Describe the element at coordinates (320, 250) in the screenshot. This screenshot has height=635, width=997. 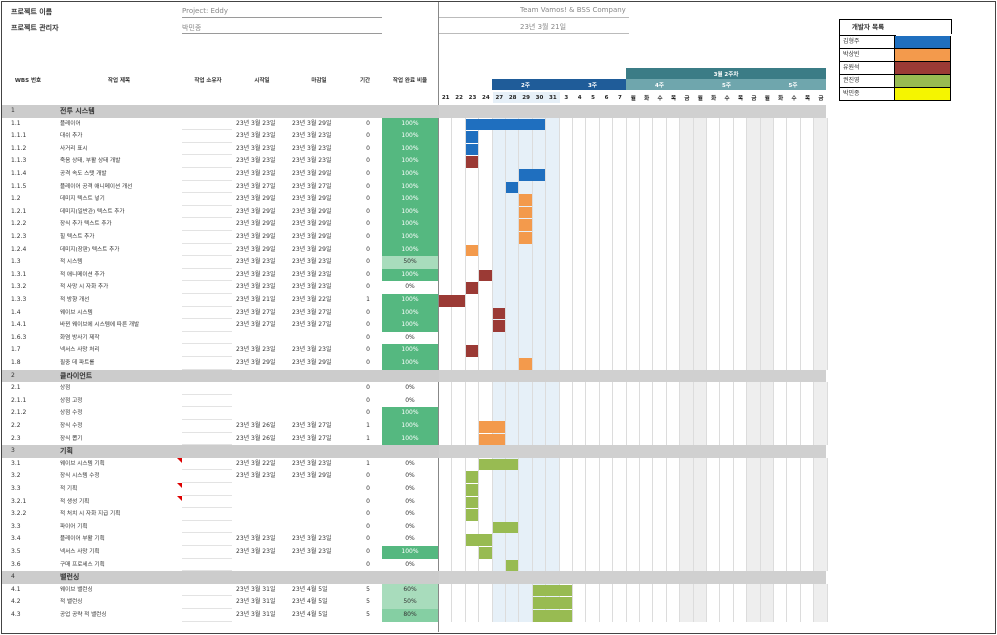
I see `end-date: 23년 3월 29일` at that location.